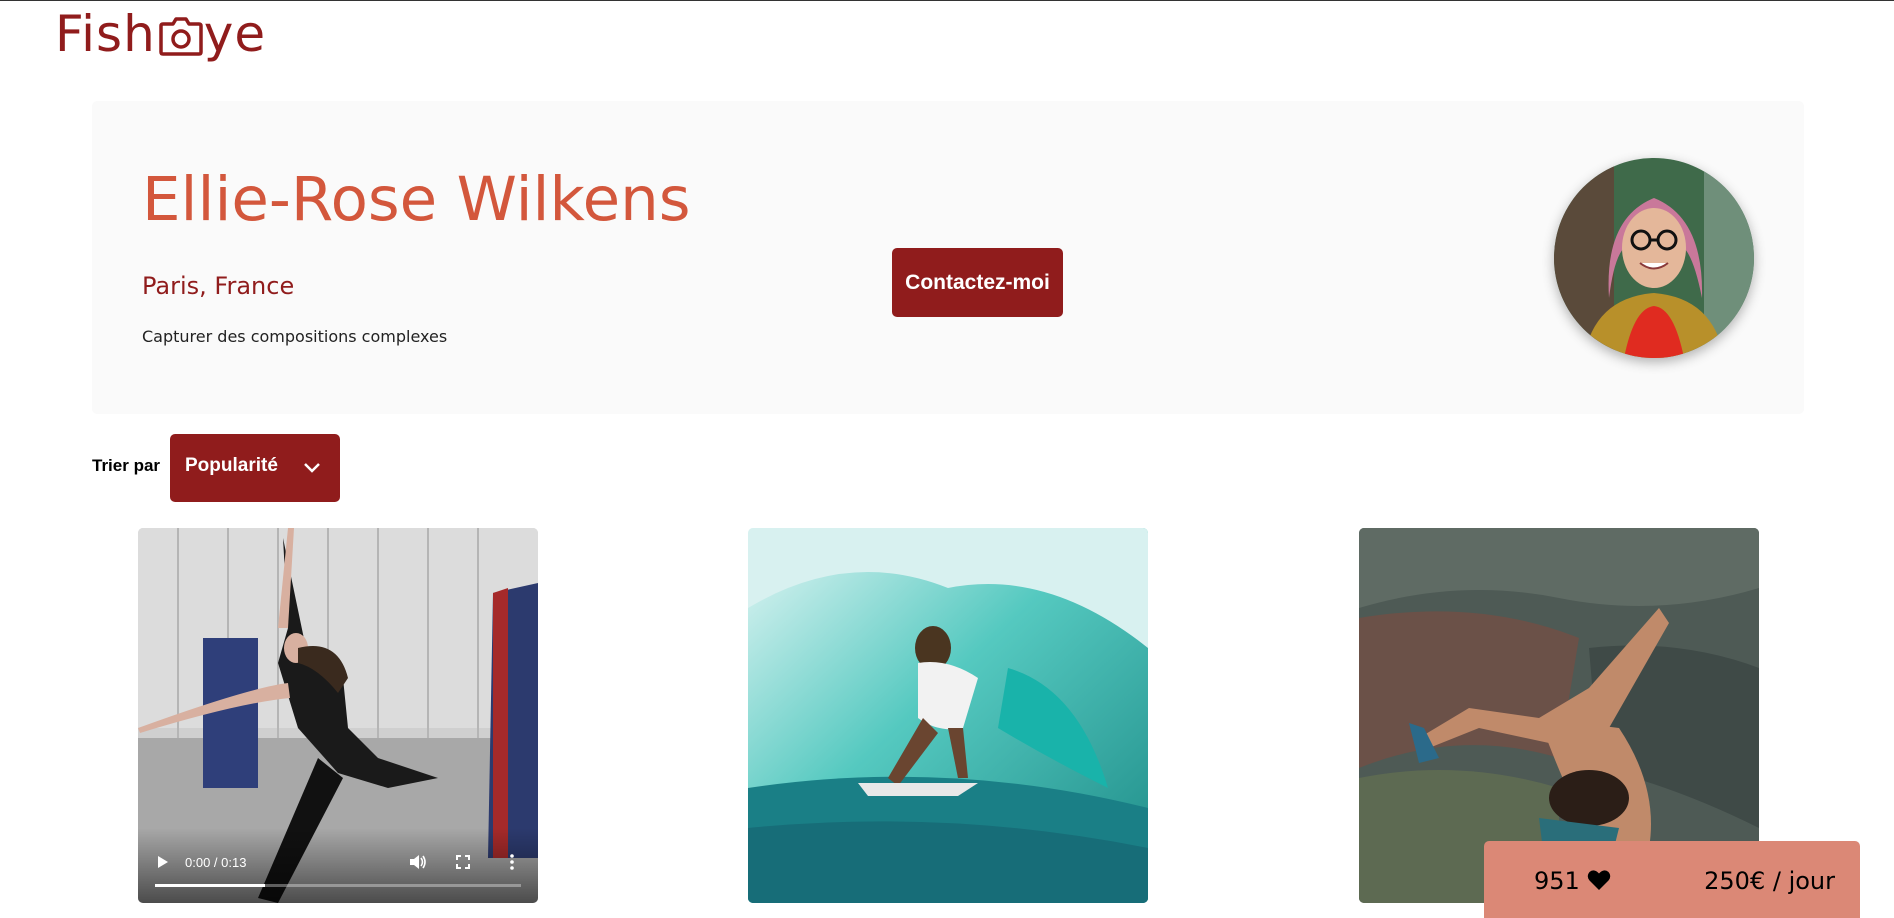 The width and height of the screenshot is (1894, 918). Describe the element at coordinates (512, 862) in the screenshot. I see `more-options-icon` at that location.